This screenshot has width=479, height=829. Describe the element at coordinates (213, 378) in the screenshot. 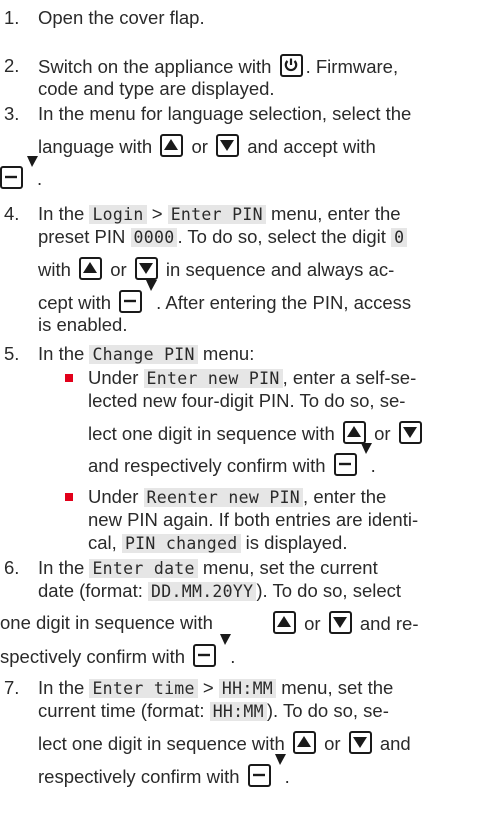

I see `menu-code: Enter new PIN` at that location.